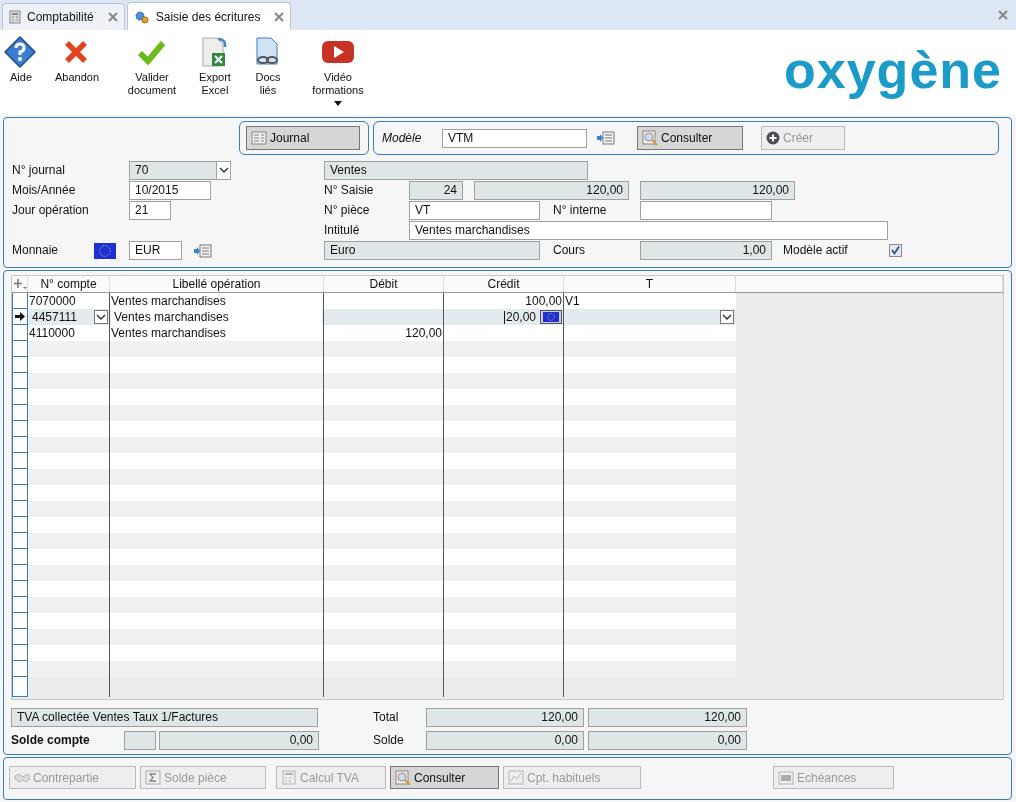 This screenshot has width=1016, height=802. Describe the element at coordinates (268, 66) in the screenshot. I see `toolbar-button: Docs liés` at that location.